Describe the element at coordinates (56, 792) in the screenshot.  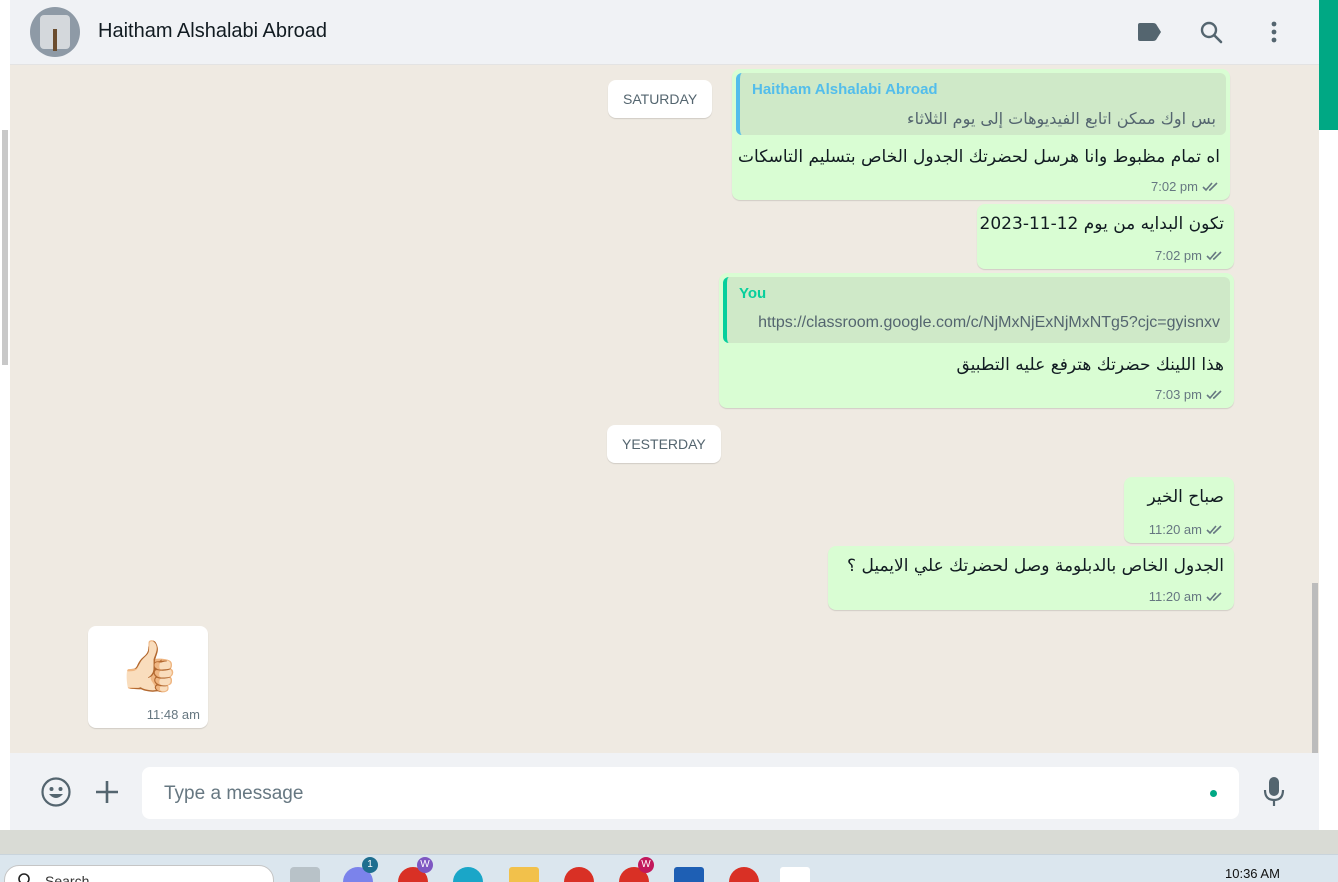
I see `emoji-icon` at that location.